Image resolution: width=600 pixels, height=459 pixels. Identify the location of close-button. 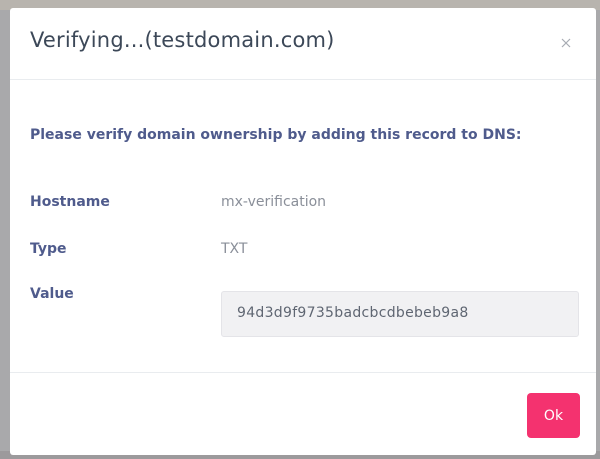
(566, 43).